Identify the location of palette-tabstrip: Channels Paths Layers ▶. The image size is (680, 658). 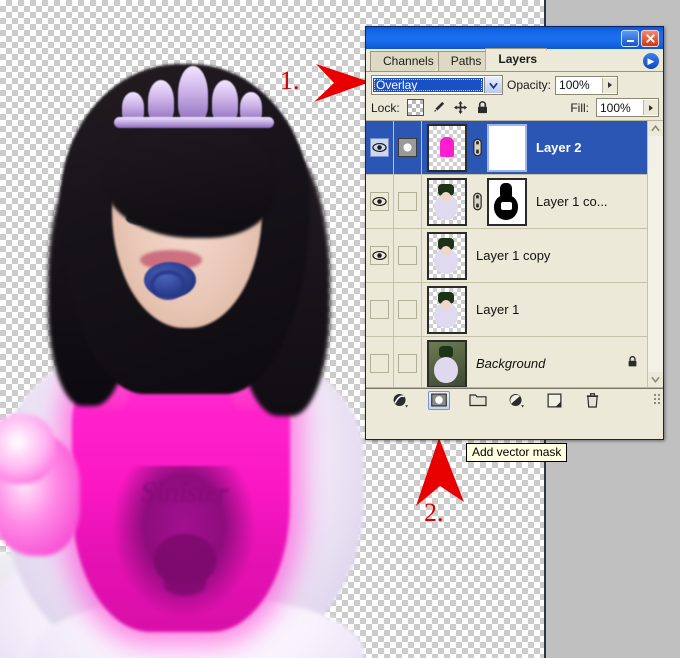
(514, 60).